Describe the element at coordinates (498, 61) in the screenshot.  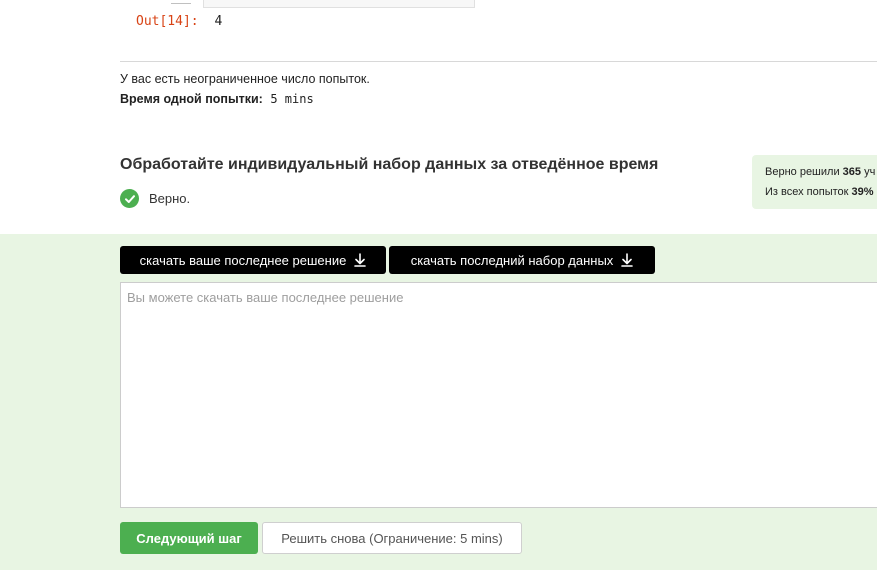
I see `divider` at that location.